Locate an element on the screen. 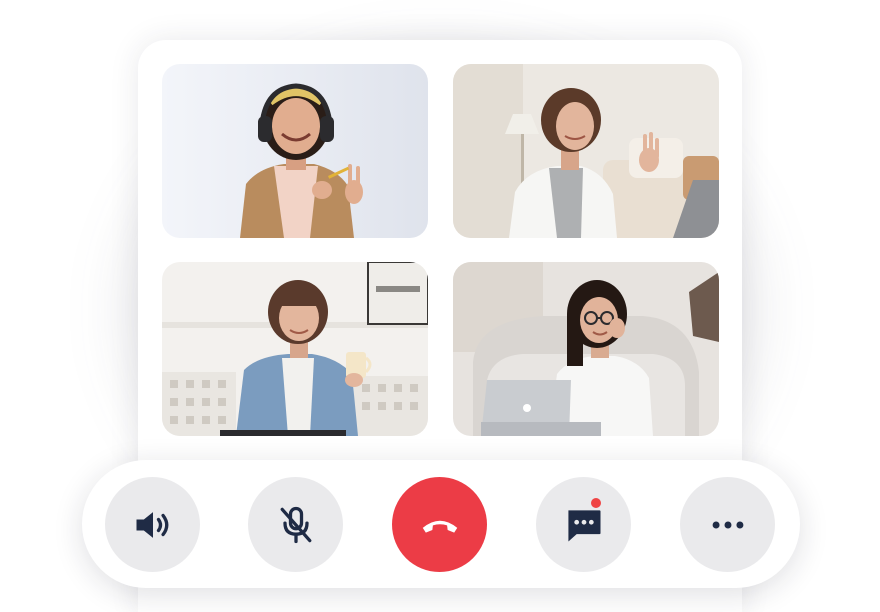 The image size is (880, 612). mic-off-icon is located at coordinates (295, 524).